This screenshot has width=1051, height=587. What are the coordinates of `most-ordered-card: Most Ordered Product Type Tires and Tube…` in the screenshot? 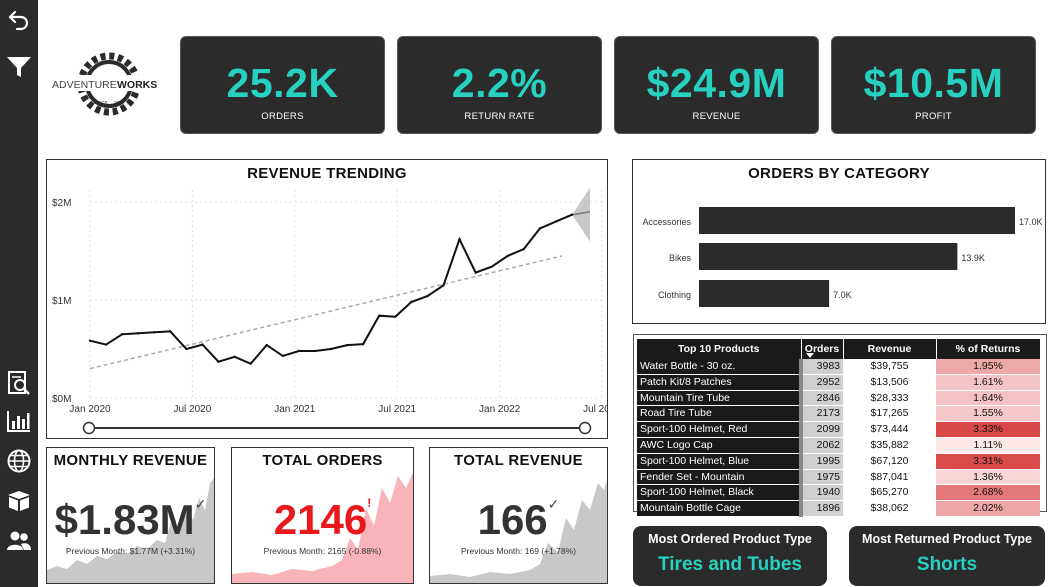 It's located at (730, 556).